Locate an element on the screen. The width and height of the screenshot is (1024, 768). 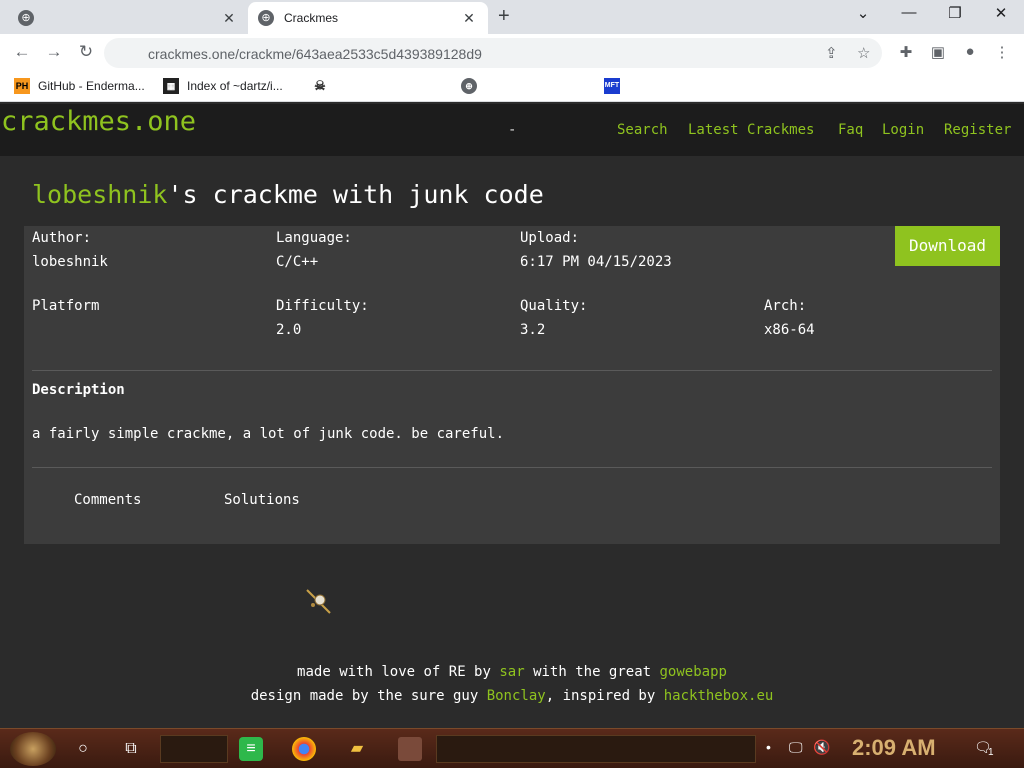
bookmark-item: MFT is located at coordinates (616, 86).